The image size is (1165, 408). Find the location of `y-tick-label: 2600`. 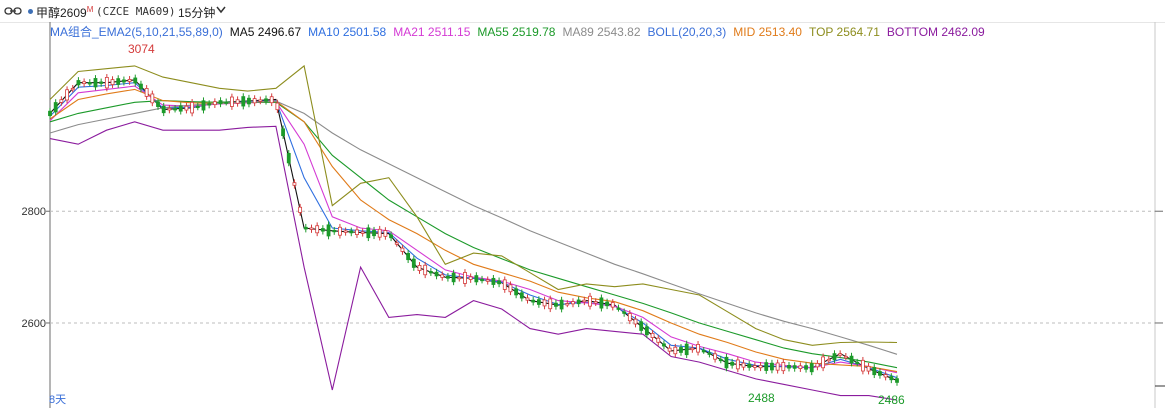

y-tick-label: 2600 is located at coordinates (34, 324).